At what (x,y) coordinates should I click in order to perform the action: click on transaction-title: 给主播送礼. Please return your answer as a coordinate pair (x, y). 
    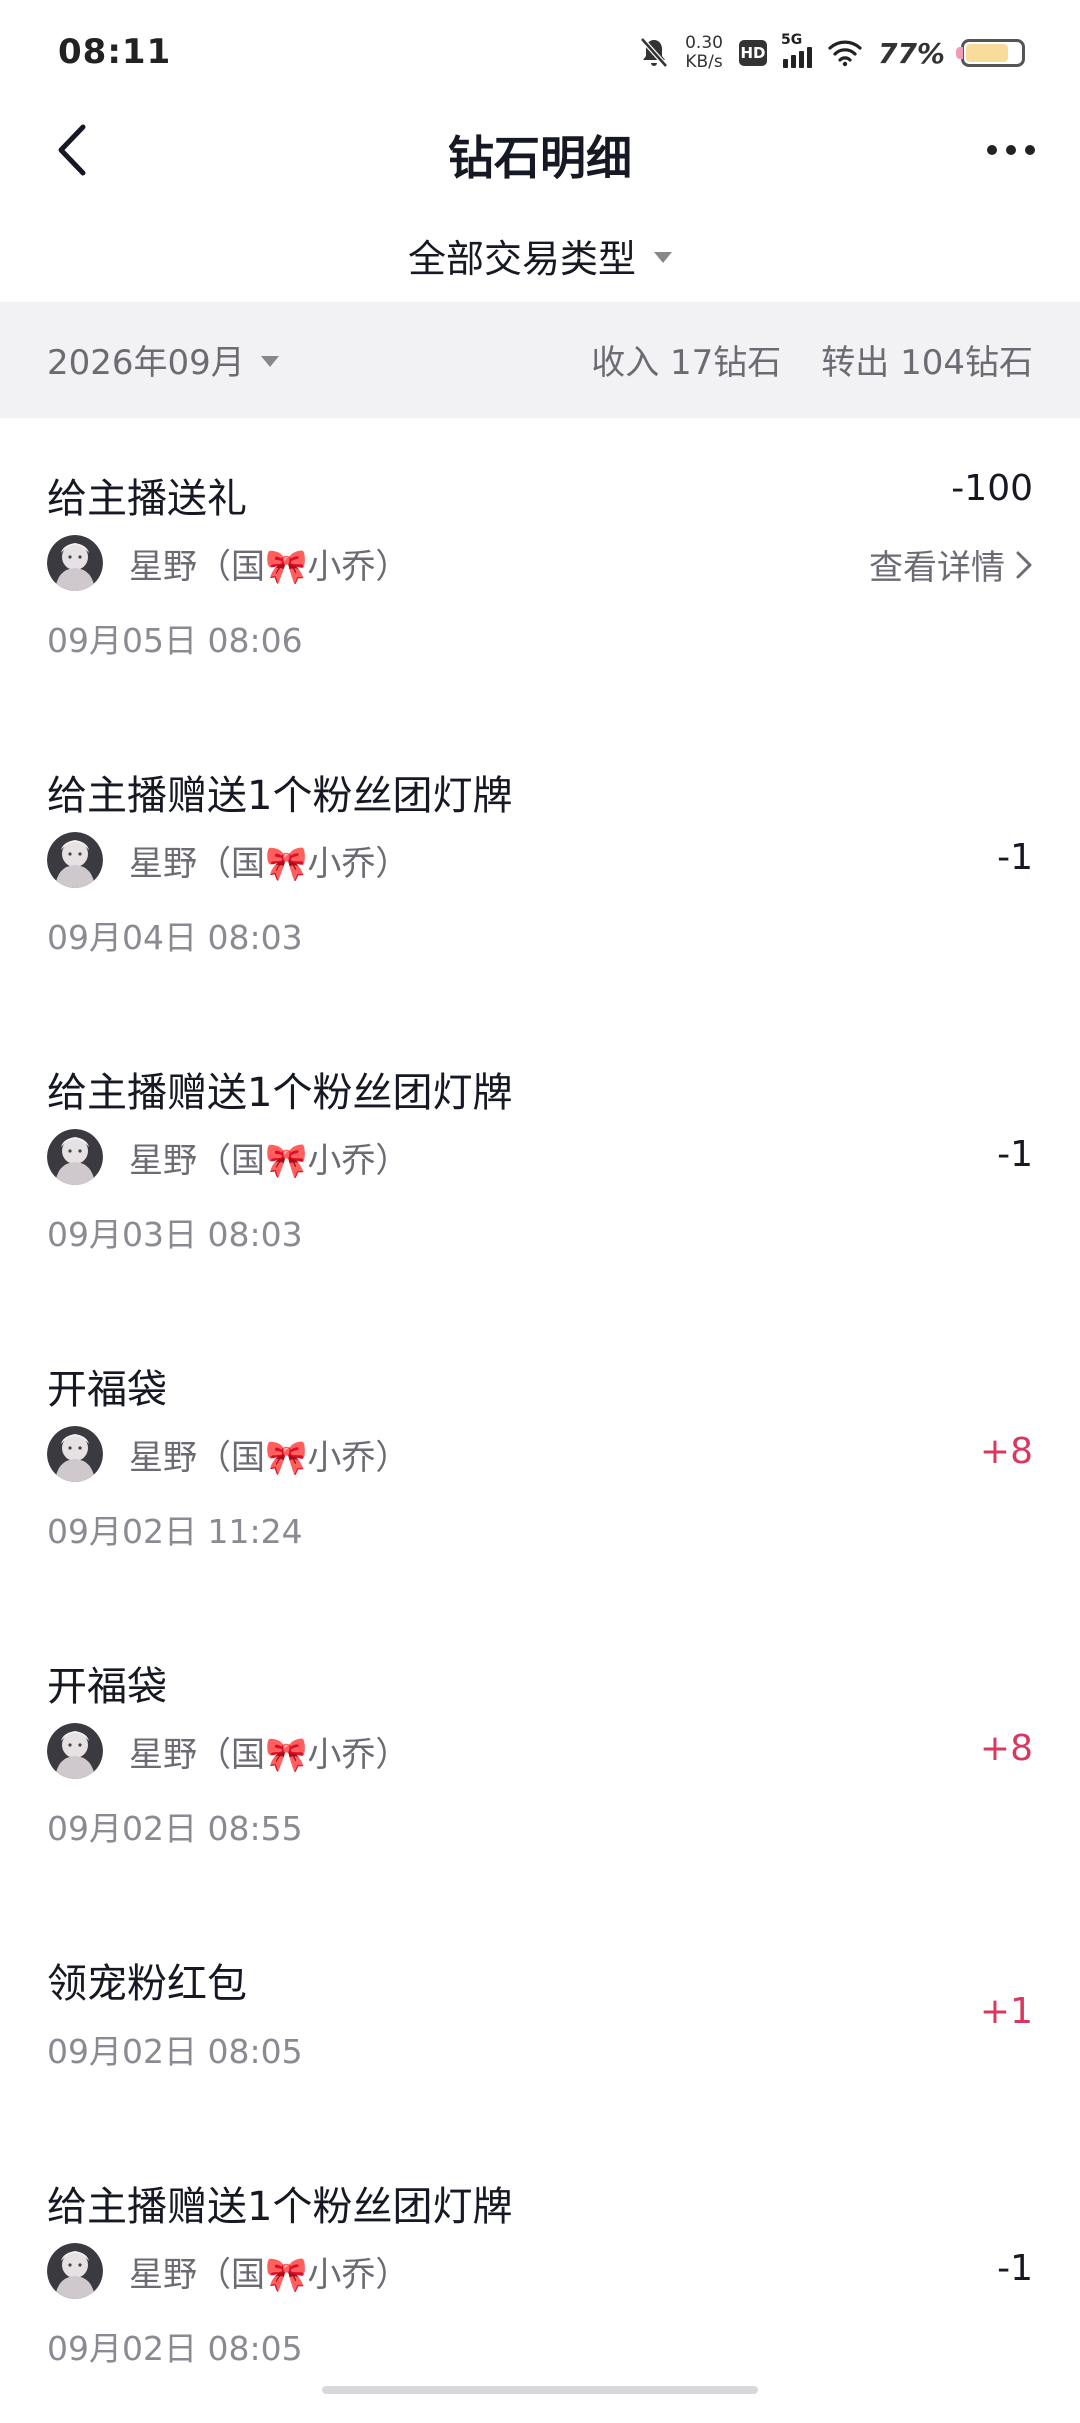
    Looking at the image, I should click on (147, 499).